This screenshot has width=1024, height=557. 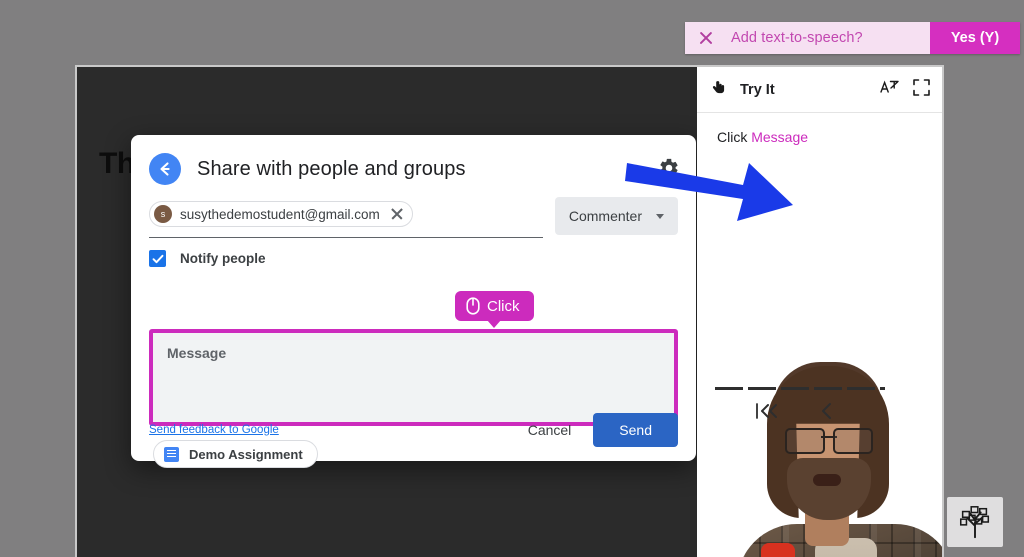 I want to click on recipient-chip: s susythedemostudent@gmail.com, so click(x=281, y=214).